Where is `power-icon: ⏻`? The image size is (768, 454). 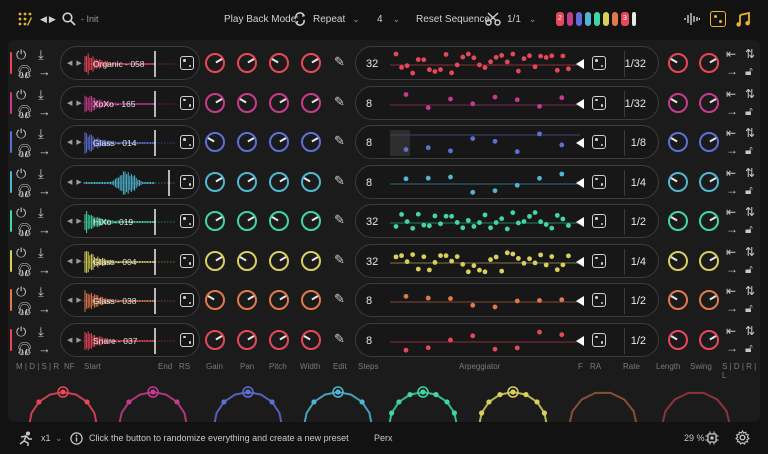
power-icon: ⏻ is located at coordinates (21, 133).